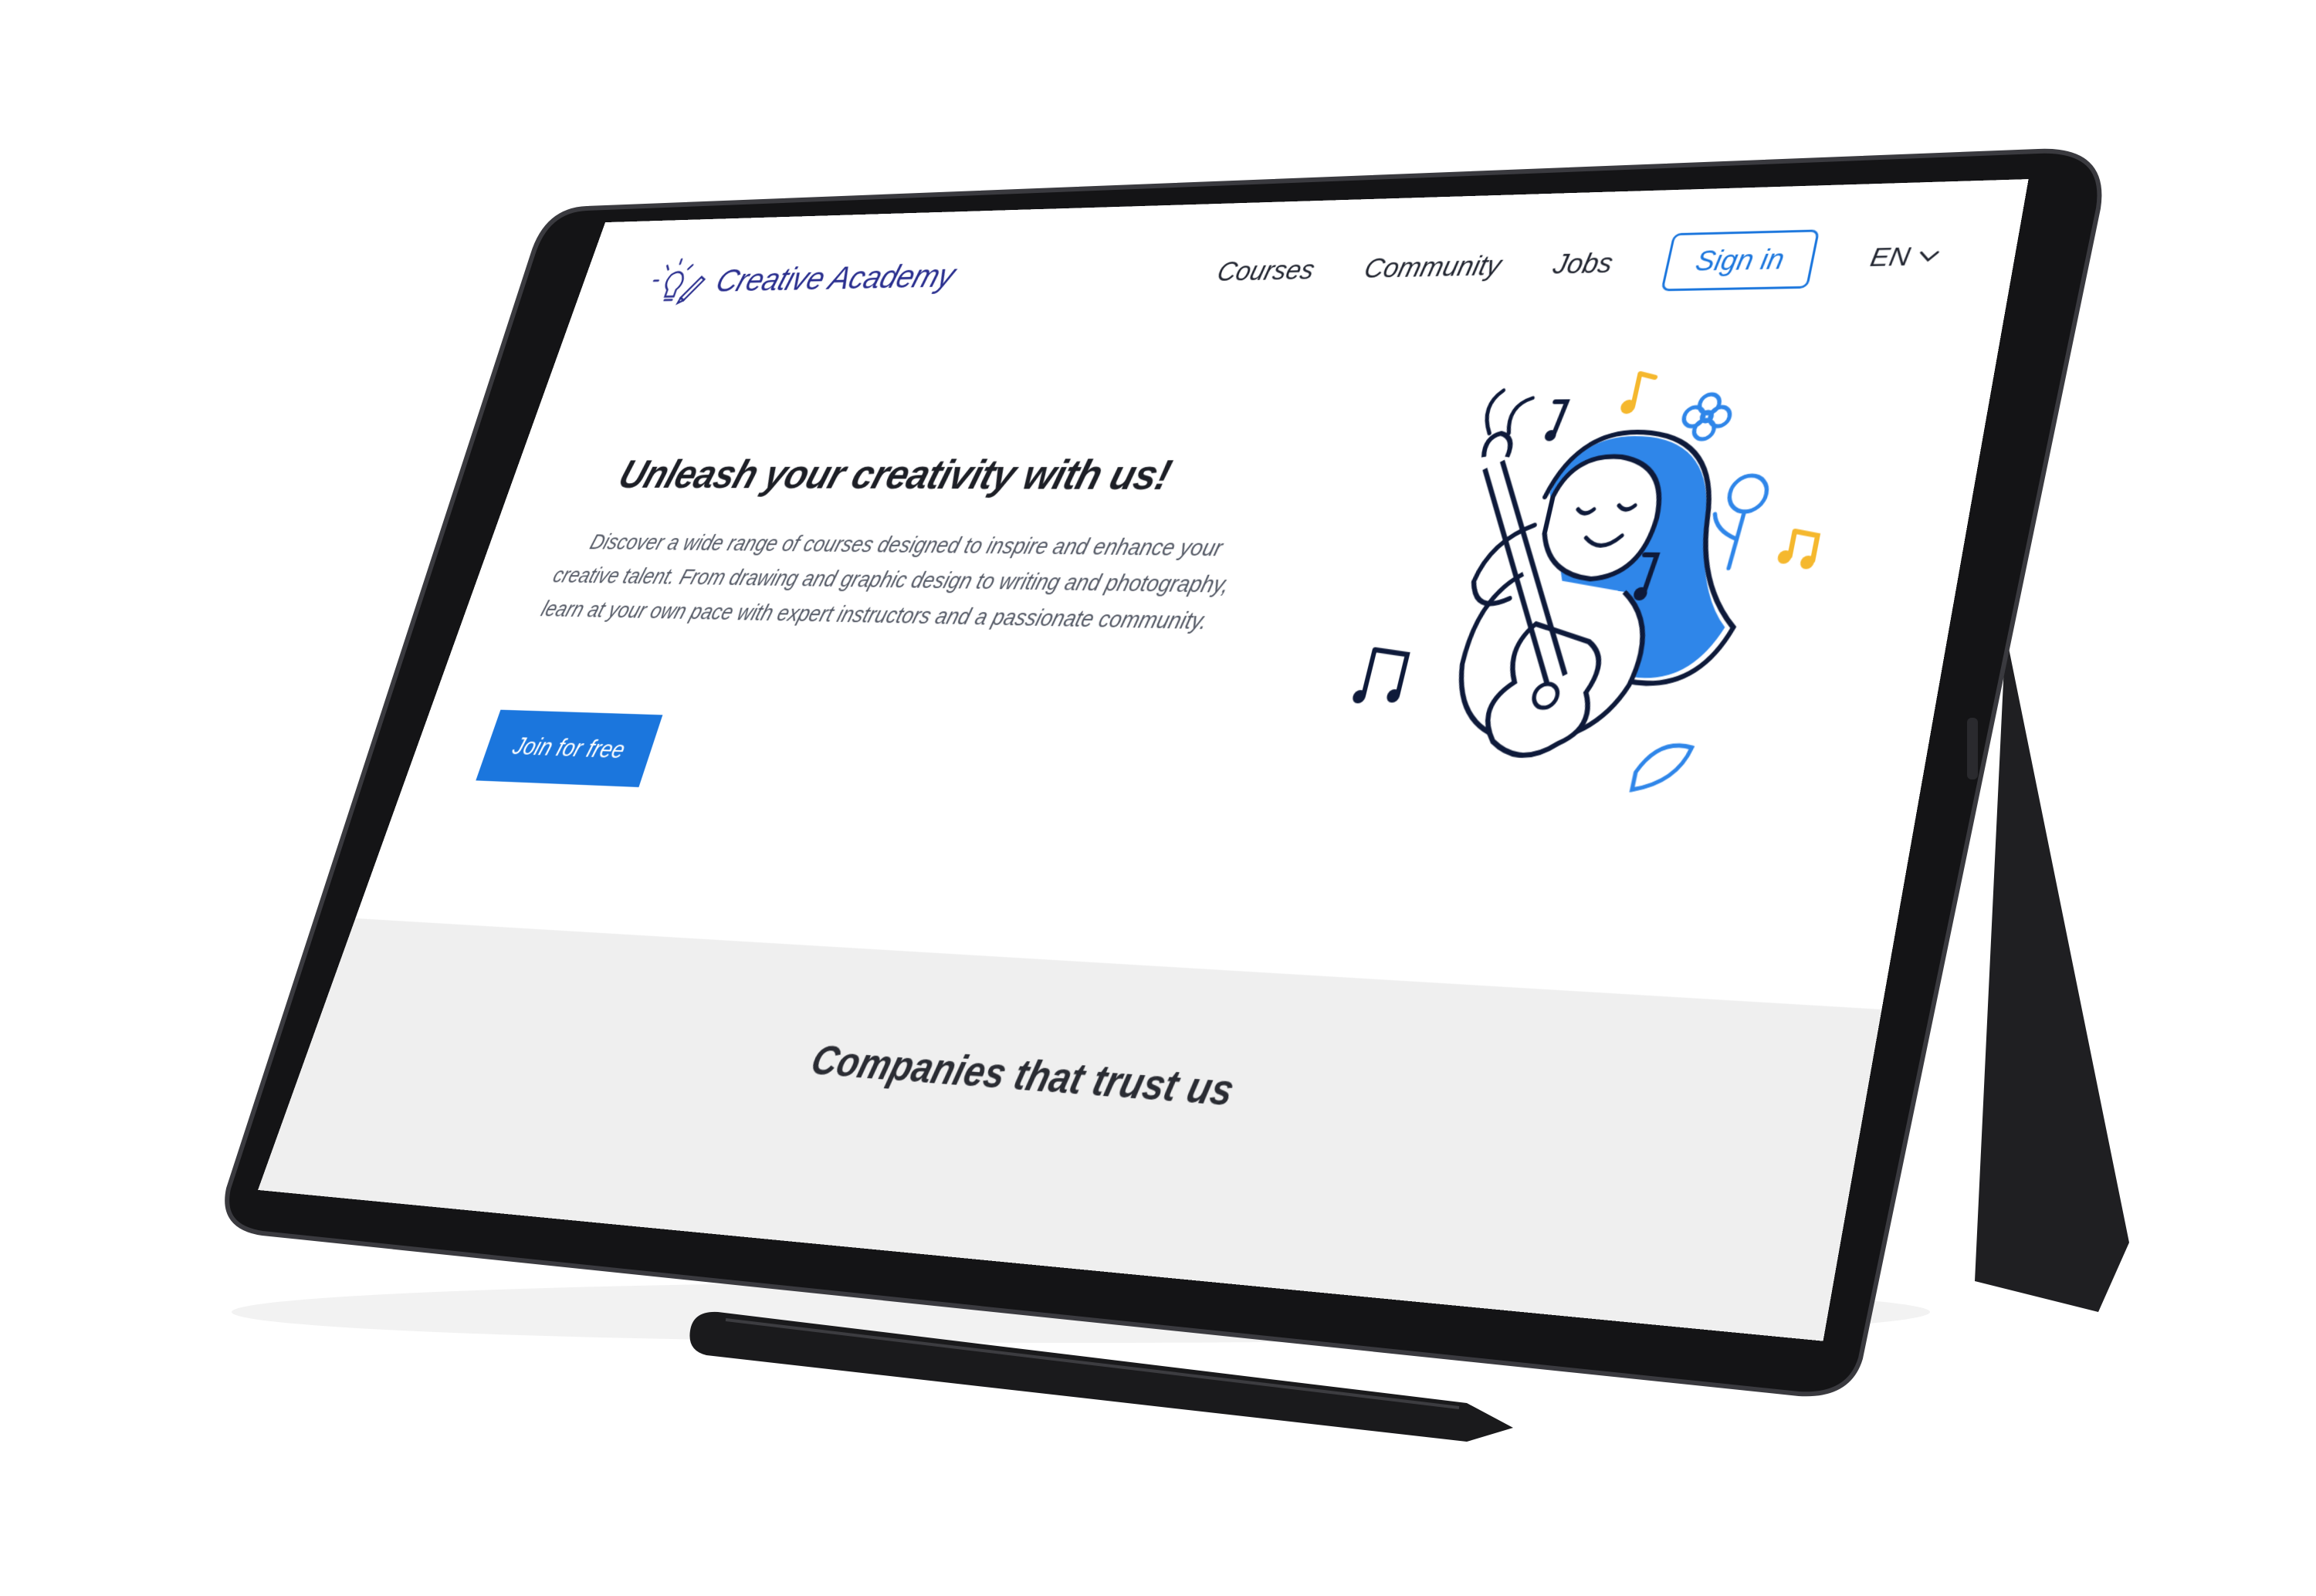  What do you see at coordinates (569, 749) in the screenshot?
I see `join-for-free-button: Join for free` at bounding box center [569, 749].